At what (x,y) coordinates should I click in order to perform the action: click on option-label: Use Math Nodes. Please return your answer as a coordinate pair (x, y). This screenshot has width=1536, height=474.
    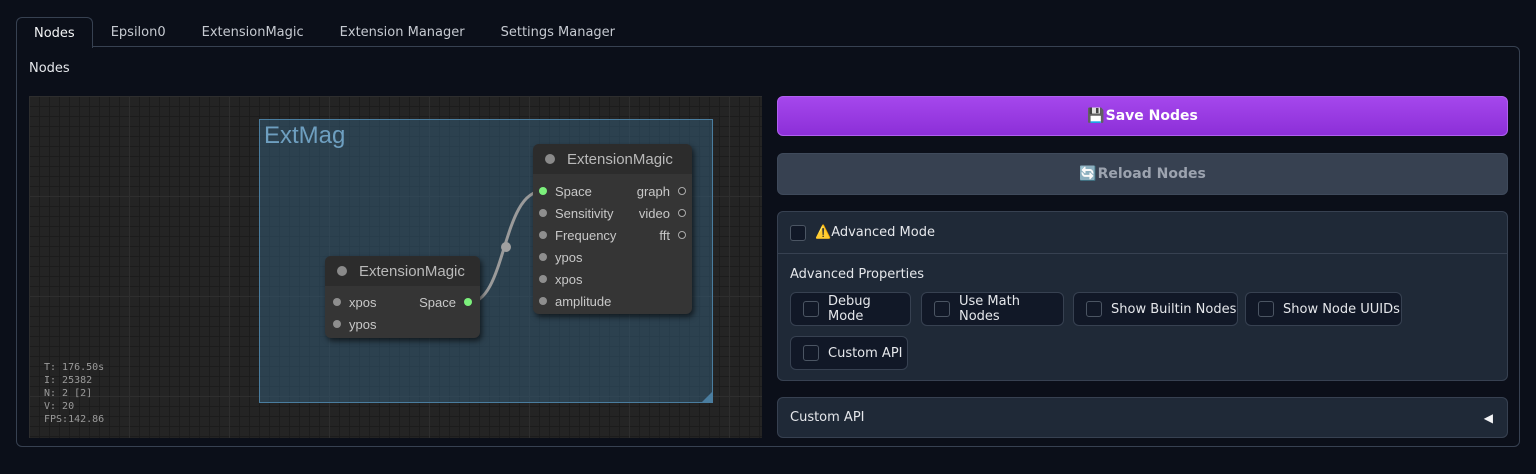
    Looking at the image, I should click on (989, 309).